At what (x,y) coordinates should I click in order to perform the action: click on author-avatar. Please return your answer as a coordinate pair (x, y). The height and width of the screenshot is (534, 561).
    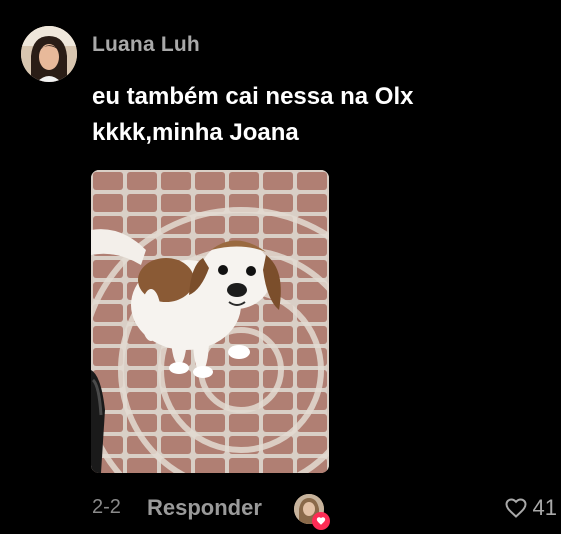
    Looking at the image, I should click on (49, 54).